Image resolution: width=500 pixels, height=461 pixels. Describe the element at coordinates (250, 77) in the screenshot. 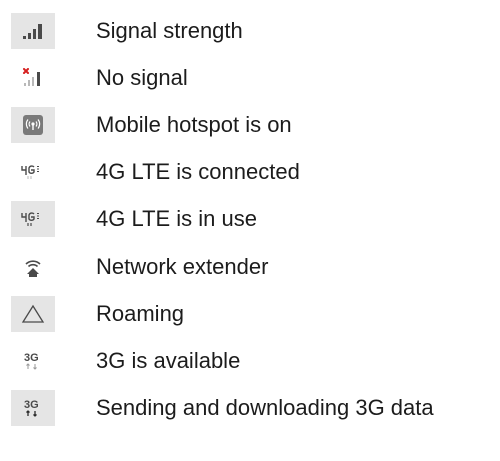

I see `list-item: No signal` at that location.